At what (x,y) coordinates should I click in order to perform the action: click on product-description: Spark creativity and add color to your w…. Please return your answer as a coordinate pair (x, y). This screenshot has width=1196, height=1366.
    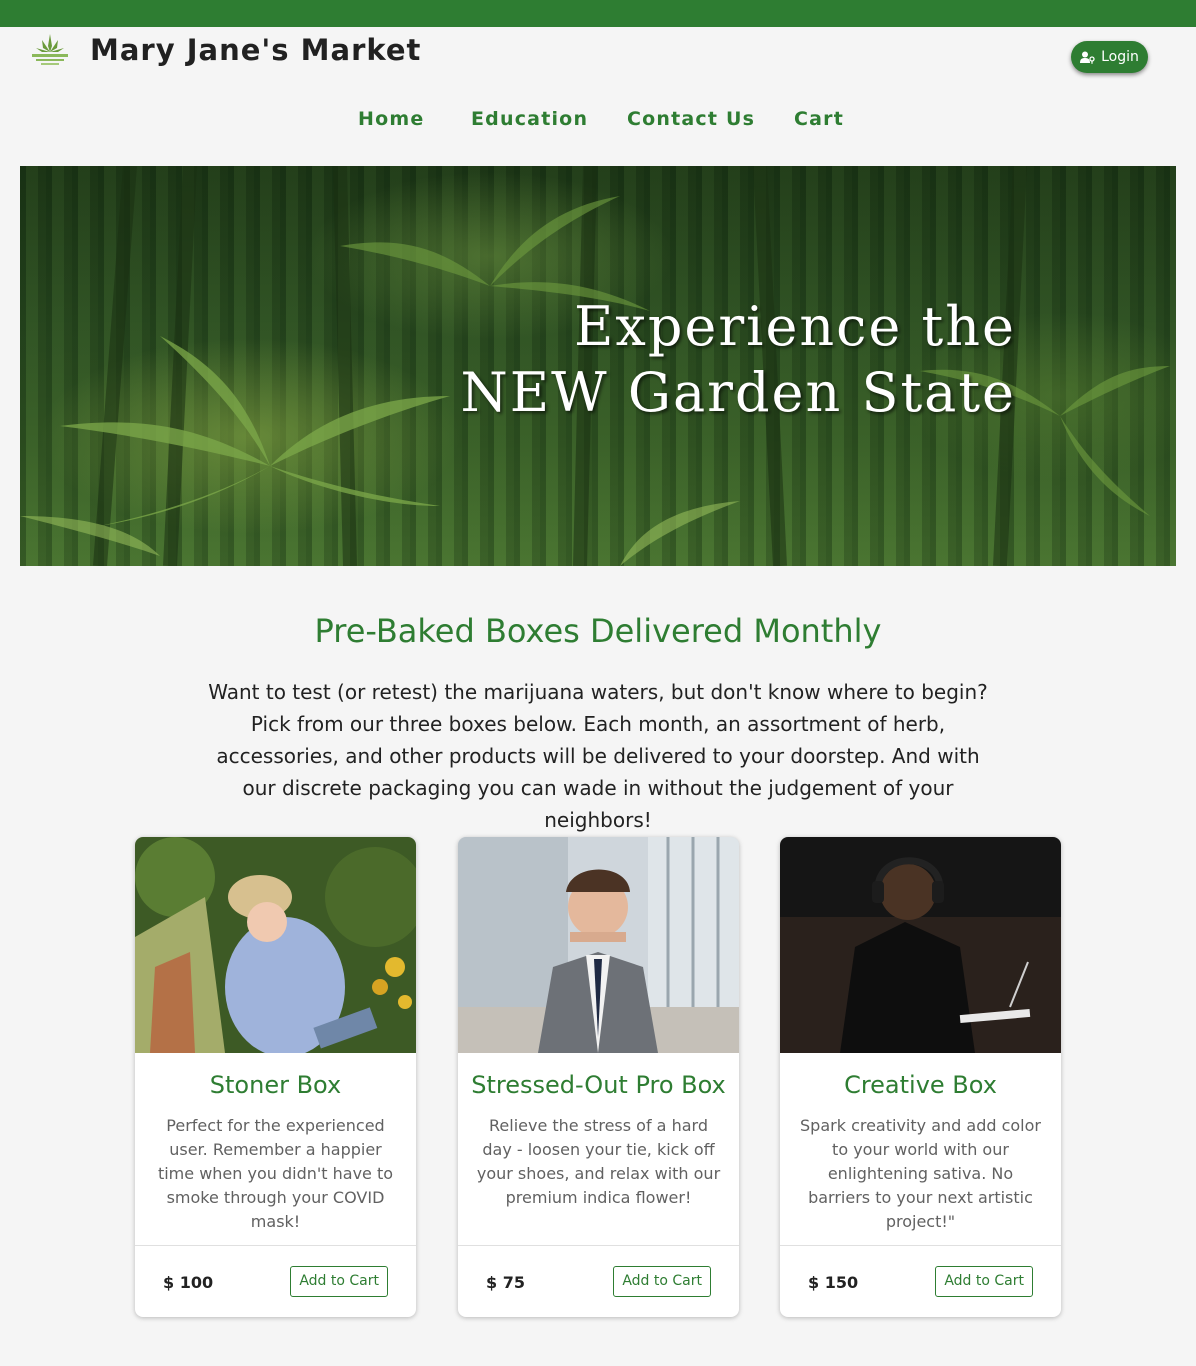
    Looking at the image, I should click on (920, 1173).